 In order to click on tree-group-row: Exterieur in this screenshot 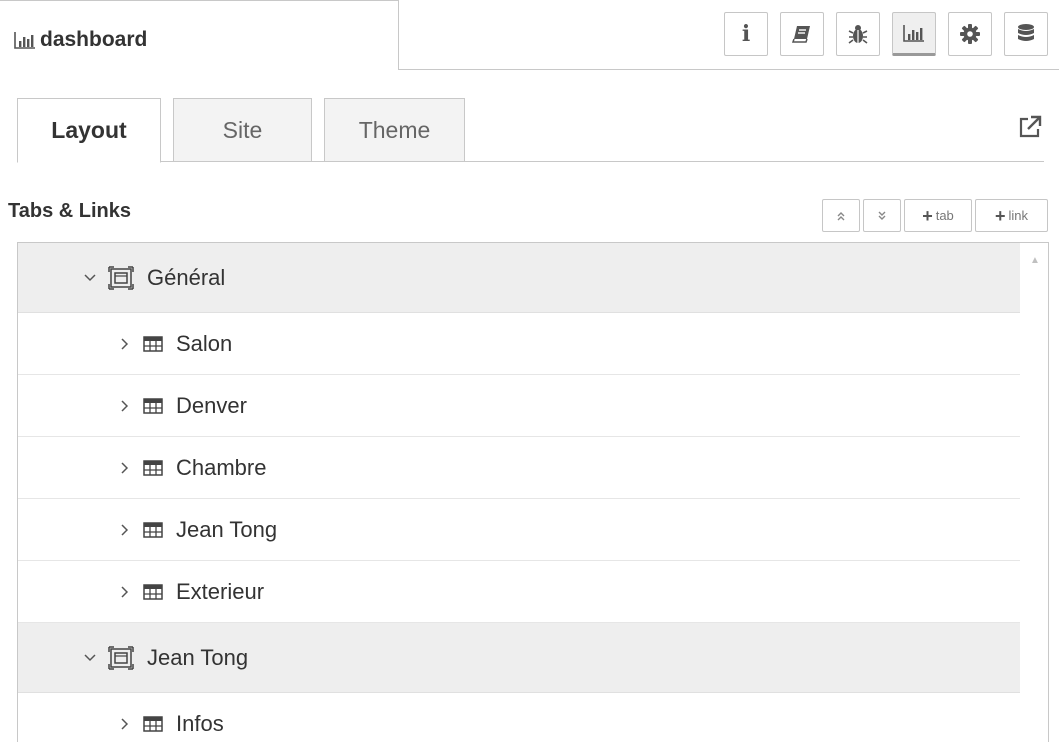, I will do `click(519, 592)`.